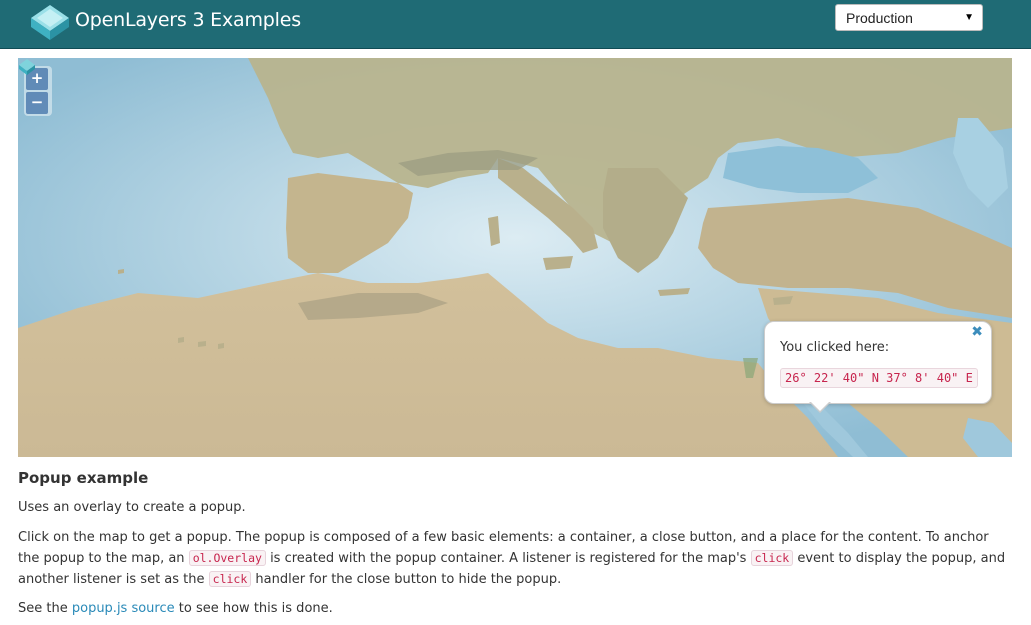 This screenshot has height=625, width=1031. I want to click on page-title: Popup example, so click(83, 478).